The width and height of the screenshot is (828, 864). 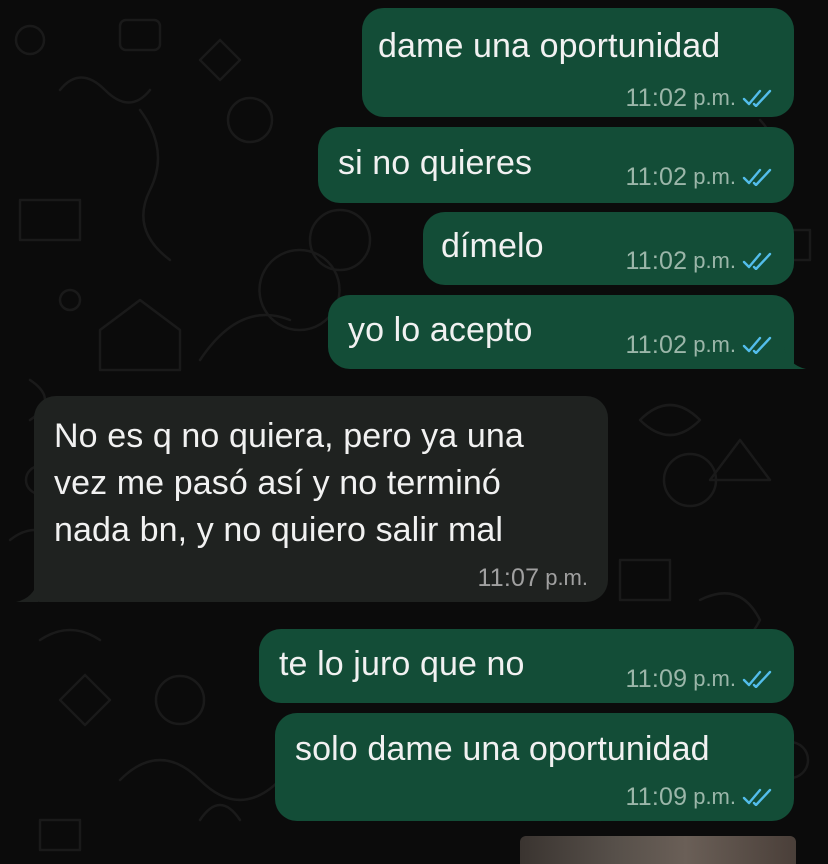 What do you see at coordinates (608, 248) in the screenshot?
I see `message-bubble-outgoing: dímelo 11:02 p.m.` at bounding box center [608, 248].